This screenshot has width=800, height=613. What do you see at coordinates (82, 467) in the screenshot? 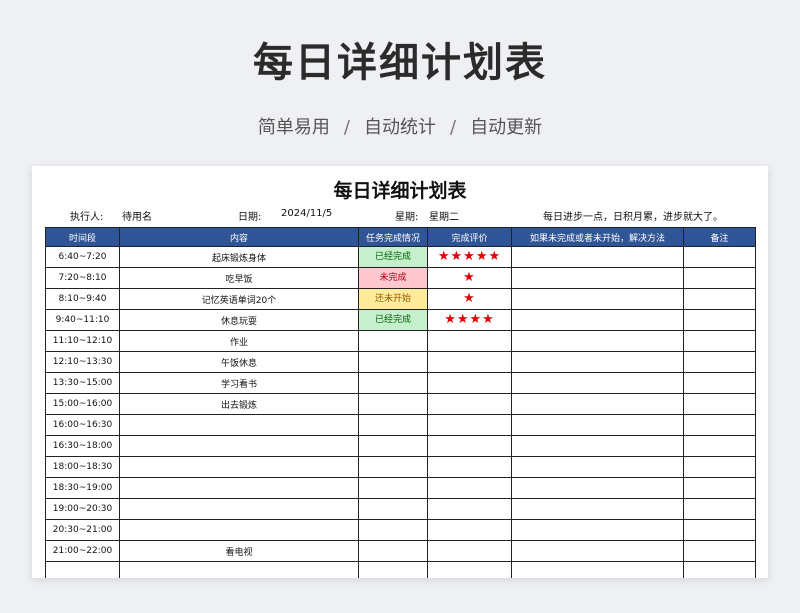
I see `cell-time: 18:00~18:30` at bounding box center [82, 467].